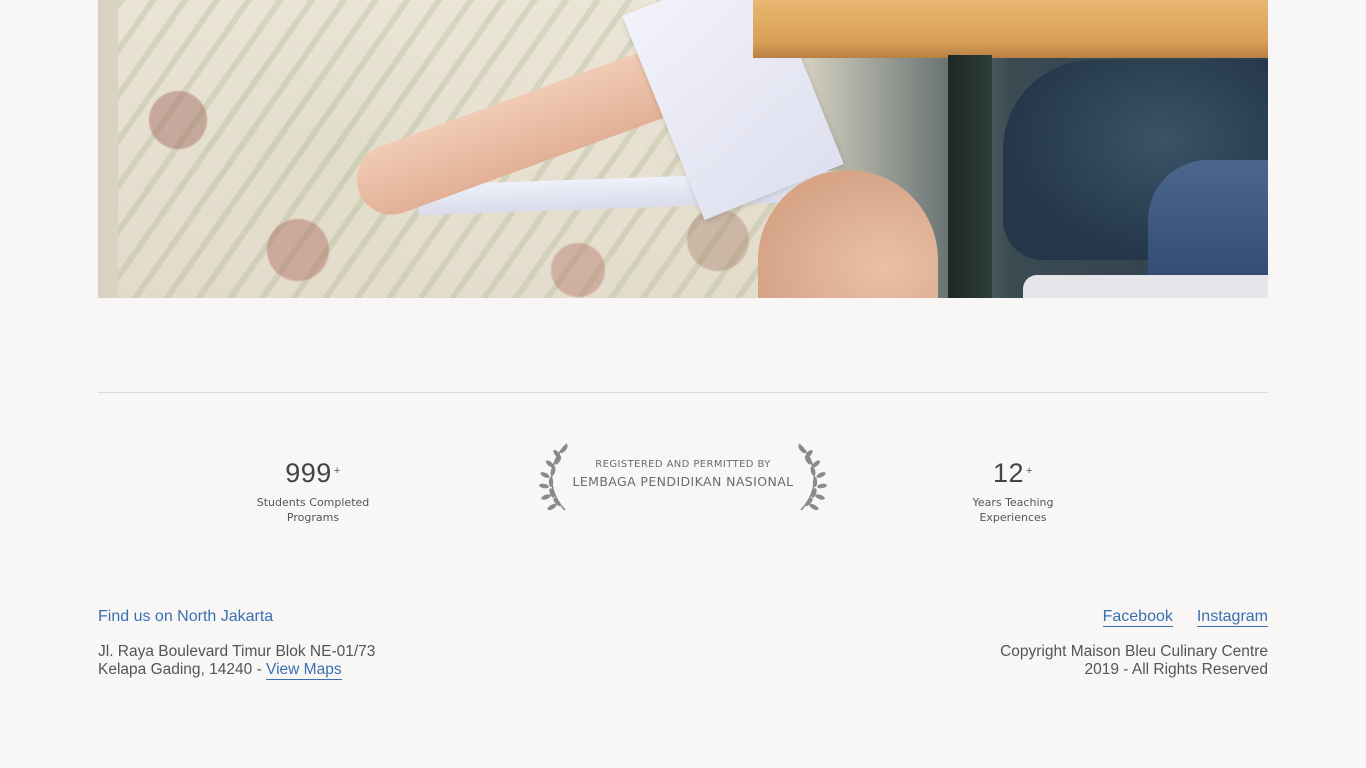 The width and height of the screenshot is (1366, 768). Describe the element at coordinates (182, 669) in the screenshot. I see `address-city: Kelapa Gading, 14240 -` at that location.